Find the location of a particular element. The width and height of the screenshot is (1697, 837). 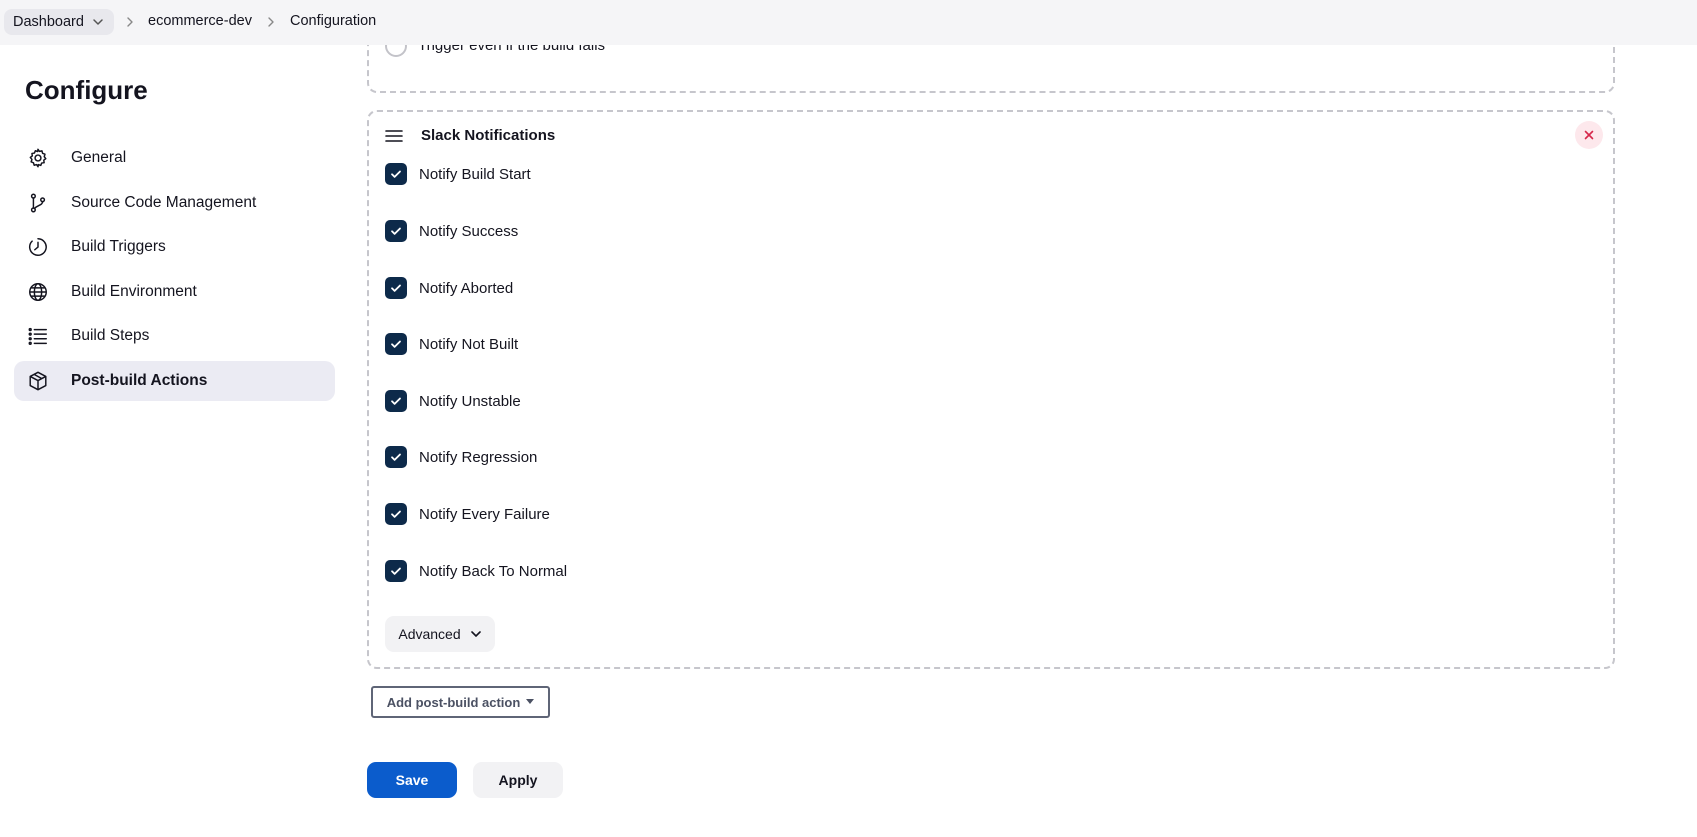

sidebar-item-label: Build Steps is located at coordinates (110, 335).